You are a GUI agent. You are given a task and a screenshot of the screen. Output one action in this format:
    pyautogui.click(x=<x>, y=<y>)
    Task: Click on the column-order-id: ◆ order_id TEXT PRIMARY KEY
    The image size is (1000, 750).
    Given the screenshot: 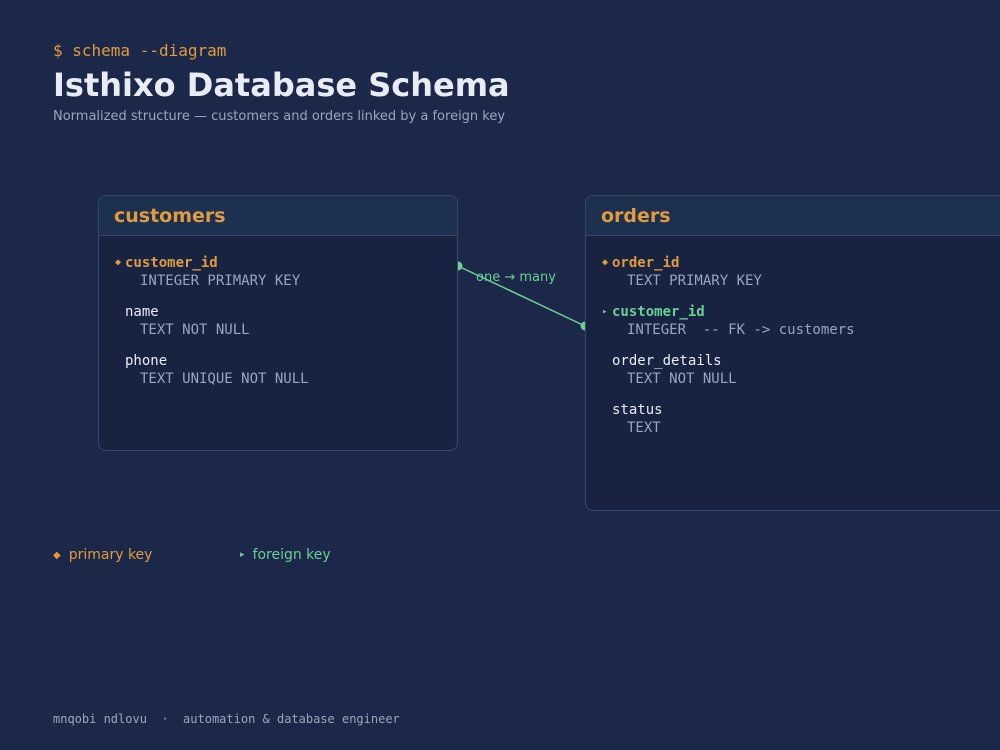 What is the action you would take?
    pyautogui.click(x=793, y=272)
    